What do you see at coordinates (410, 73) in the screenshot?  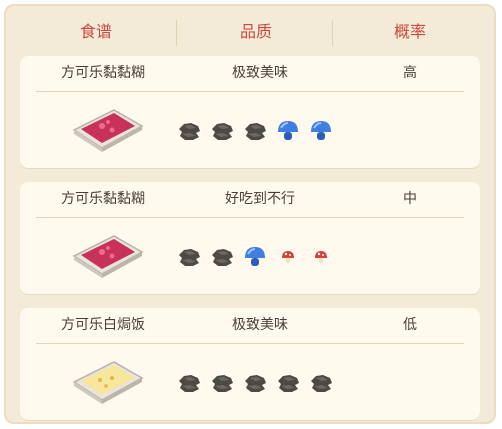 I see `recipe-probability: 高` at bounding box center [410, 73].